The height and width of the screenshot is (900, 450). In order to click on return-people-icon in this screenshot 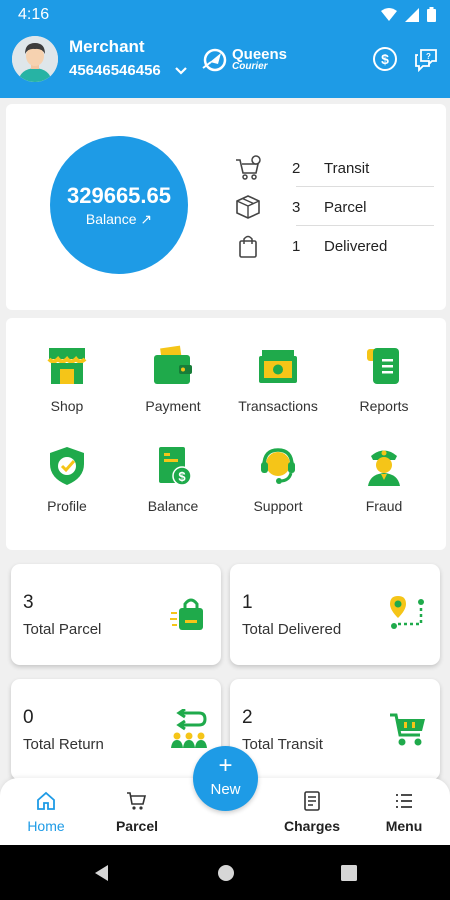, I will do `click(189, 728)`.